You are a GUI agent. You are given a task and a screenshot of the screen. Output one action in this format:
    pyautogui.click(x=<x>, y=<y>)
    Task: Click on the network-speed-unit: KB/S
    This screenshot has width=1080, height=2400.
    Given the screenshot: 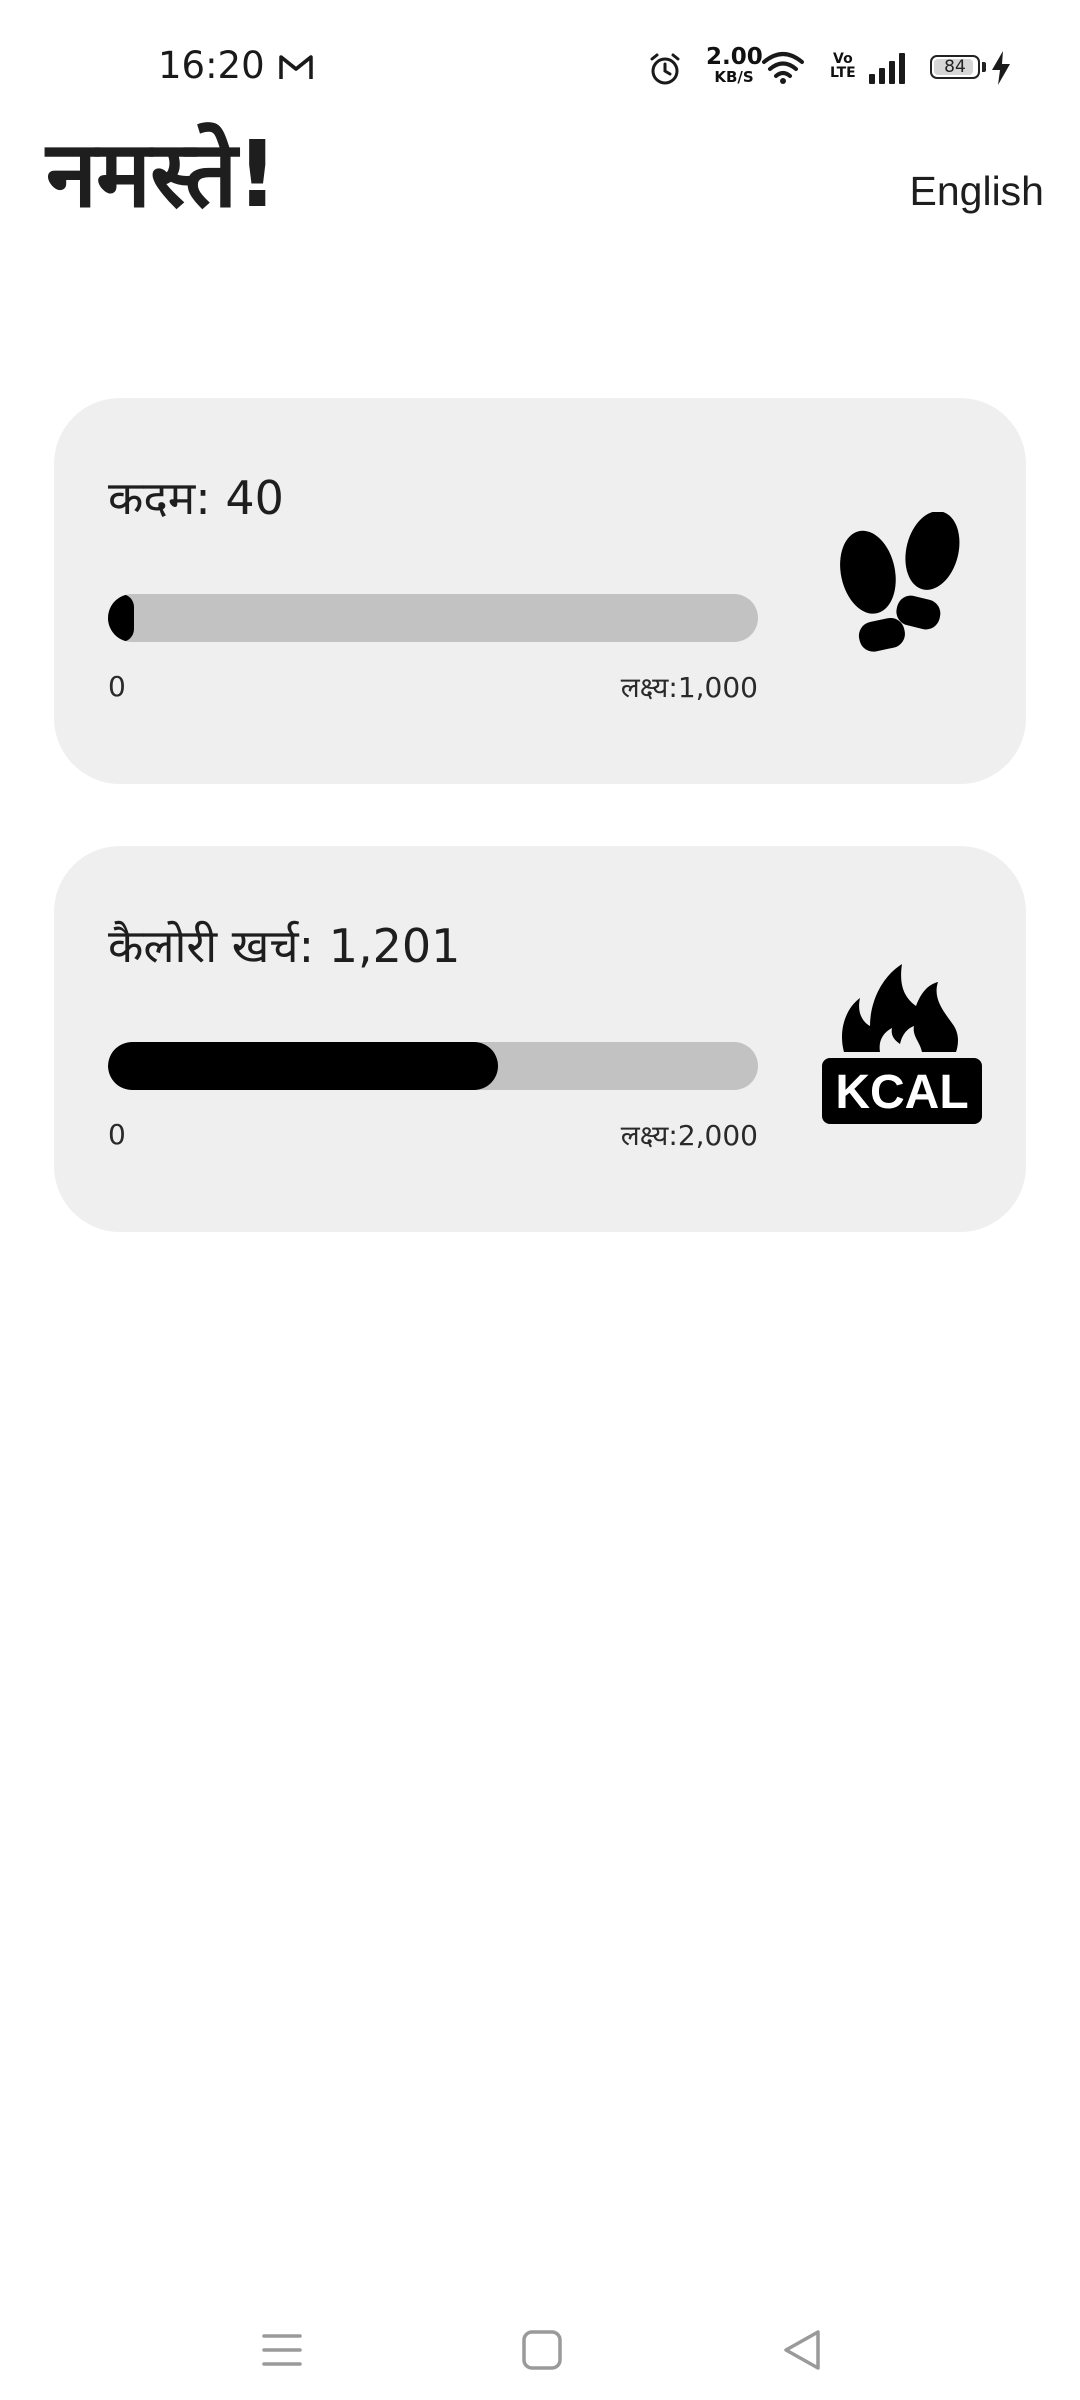 What is the action you would take?
    pyautogui.click(x=734, y=77)
    